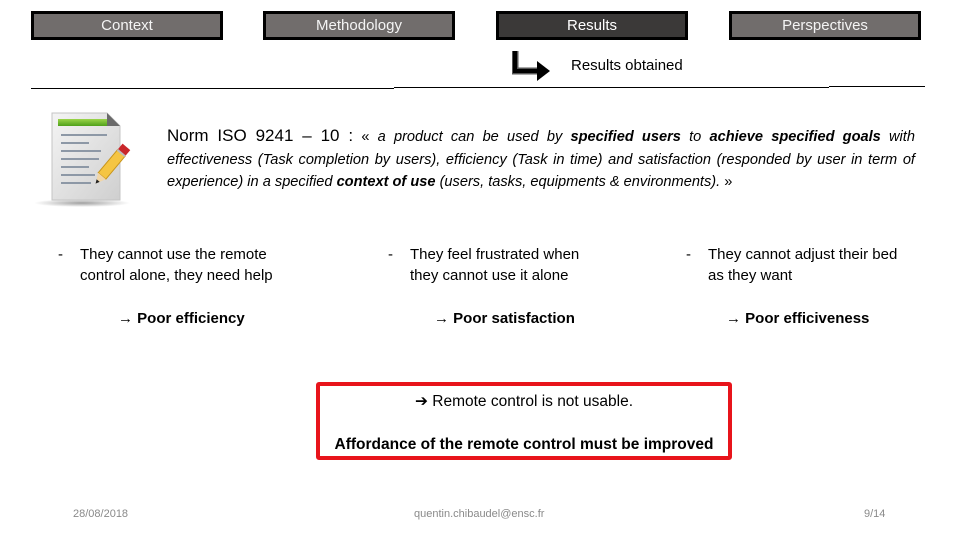 The image size is (960, 540). I want to click on close-quote: », so click(728, 182).